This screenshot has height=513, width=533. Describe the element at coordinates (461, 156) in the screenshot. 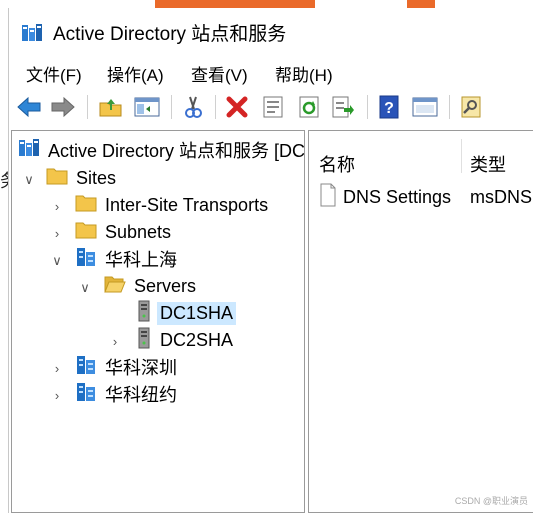

I see `column-divider` at that location.